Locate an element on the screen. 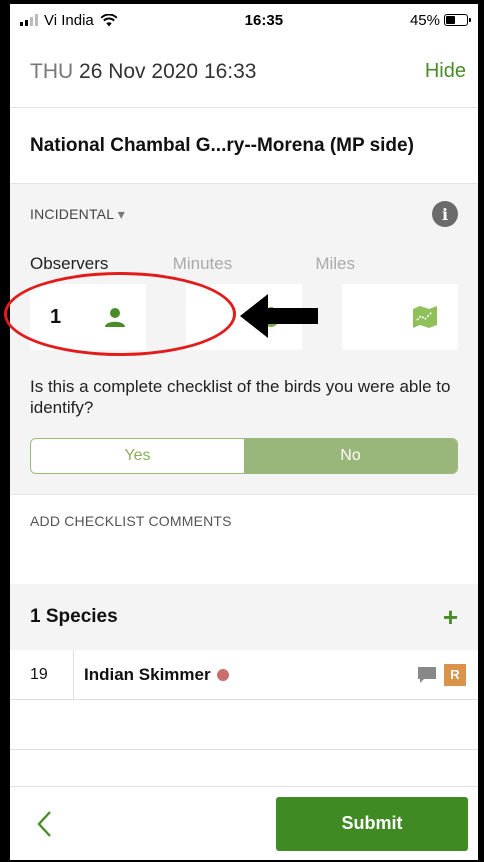 This screenshot has width=484, height=862. stopwatch-icon is located at coordinates (271, 317).